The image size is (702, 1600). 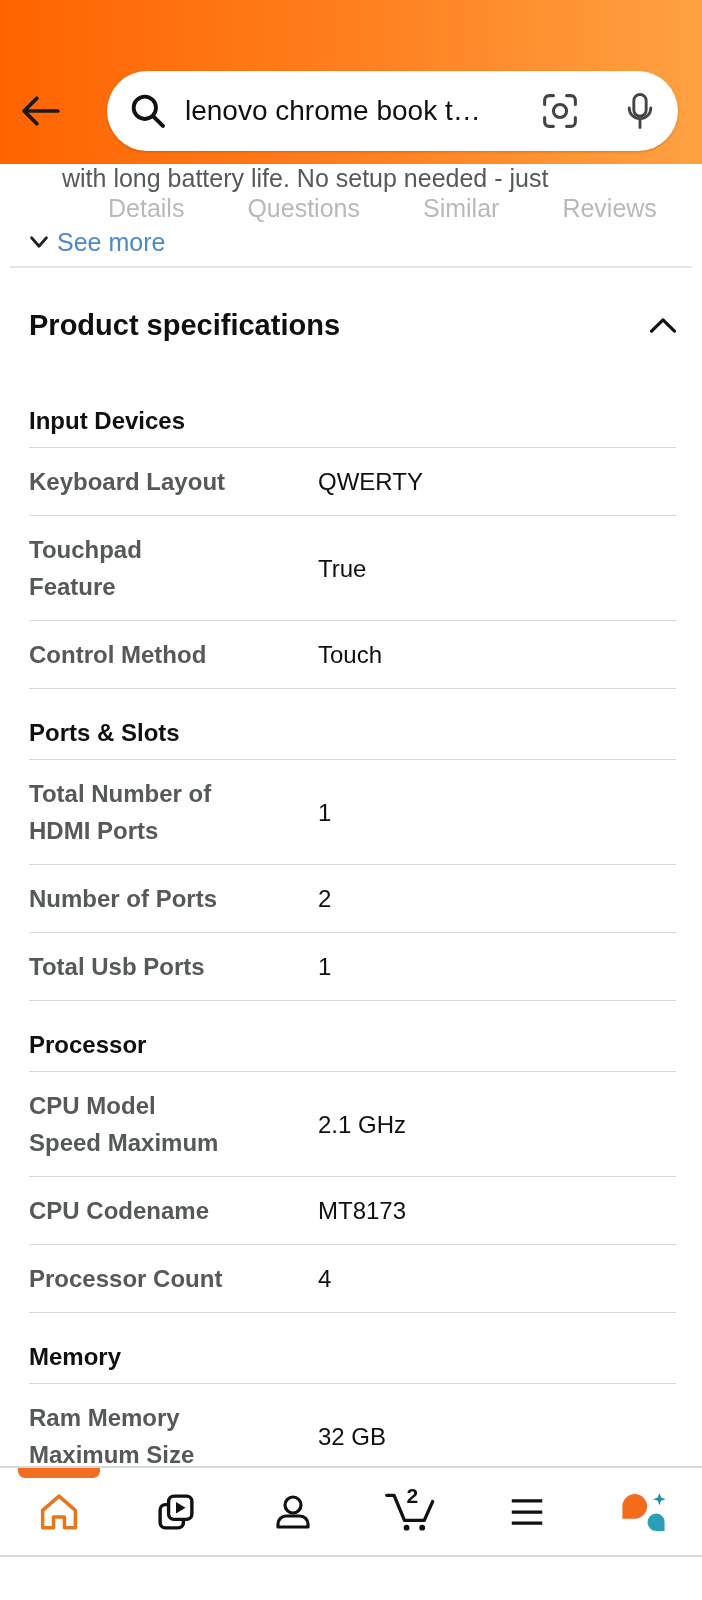 I want to click on spec-label: CPU Codename, so click(x=120, y=1211).